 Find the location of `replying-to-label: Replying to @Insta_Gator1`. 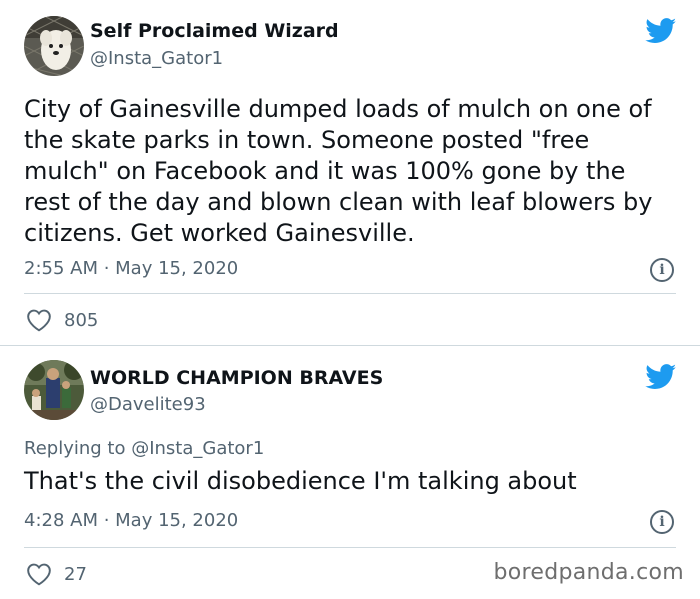

replying-to-label: Replying to @Insta_Gator1 is located at coordinates (144, 448).